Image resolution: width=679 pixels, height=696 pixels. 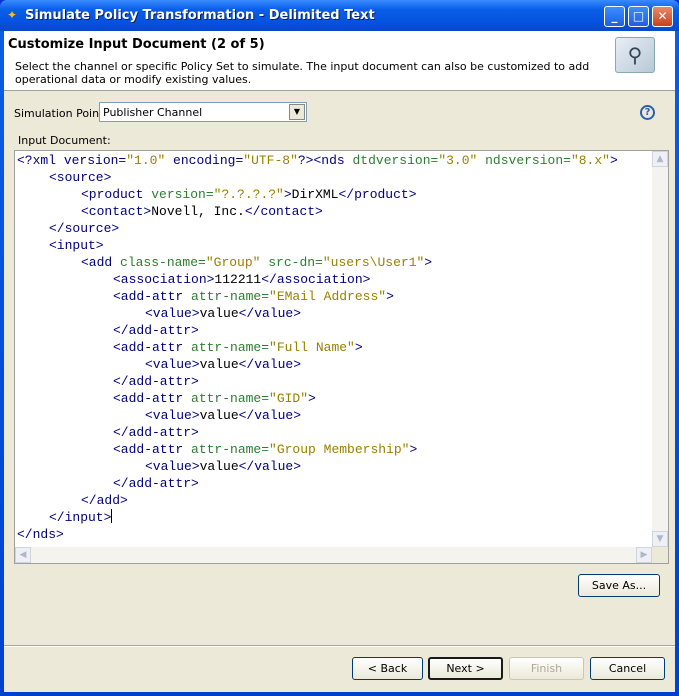 I want to click on code-line: </nds>, so click(x=317, y=534).